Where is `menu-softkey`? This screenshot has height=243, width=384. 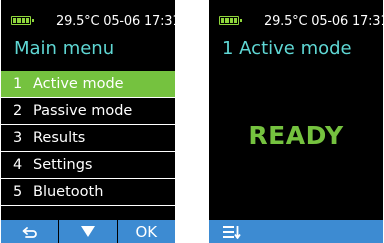 menu-softkey is located at coordinates (232, 231).